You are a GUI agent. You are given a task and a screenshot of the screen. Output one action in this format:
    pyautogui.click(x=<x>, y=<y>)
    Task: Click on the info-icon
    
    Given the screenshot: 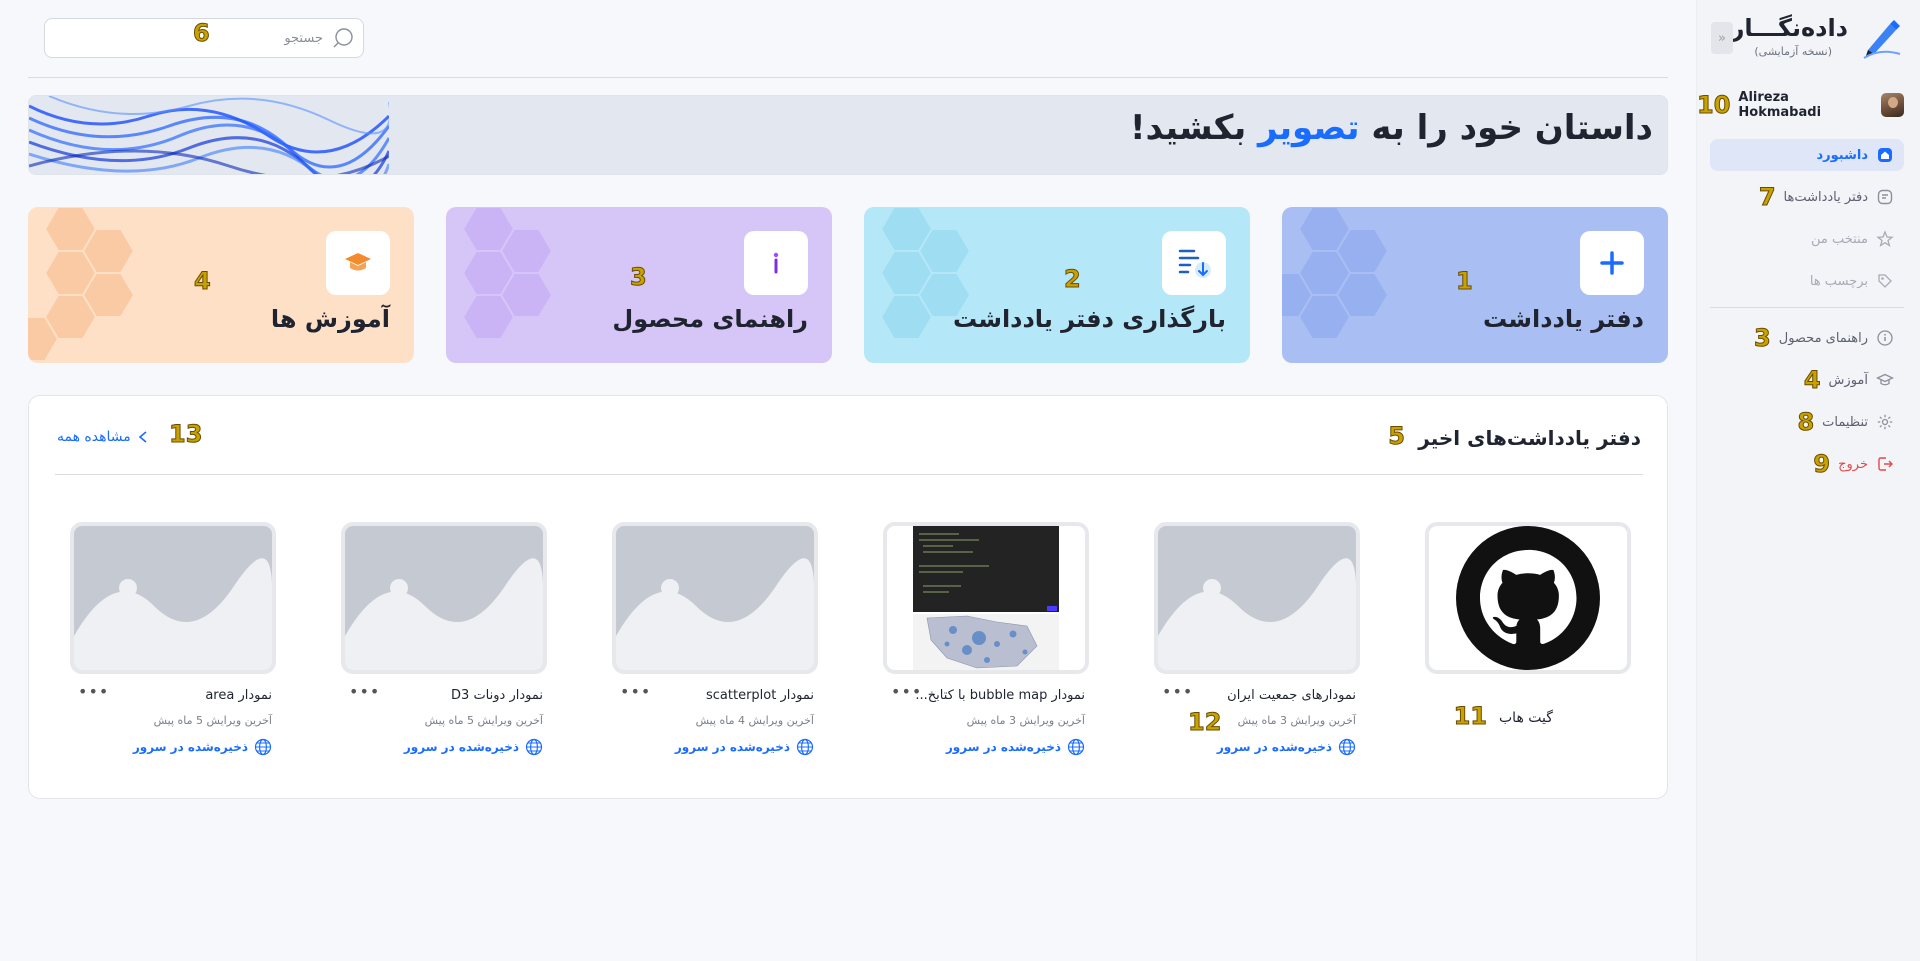 What is the action you would take?
    pyautogui.click(x=1885, y=338)
    